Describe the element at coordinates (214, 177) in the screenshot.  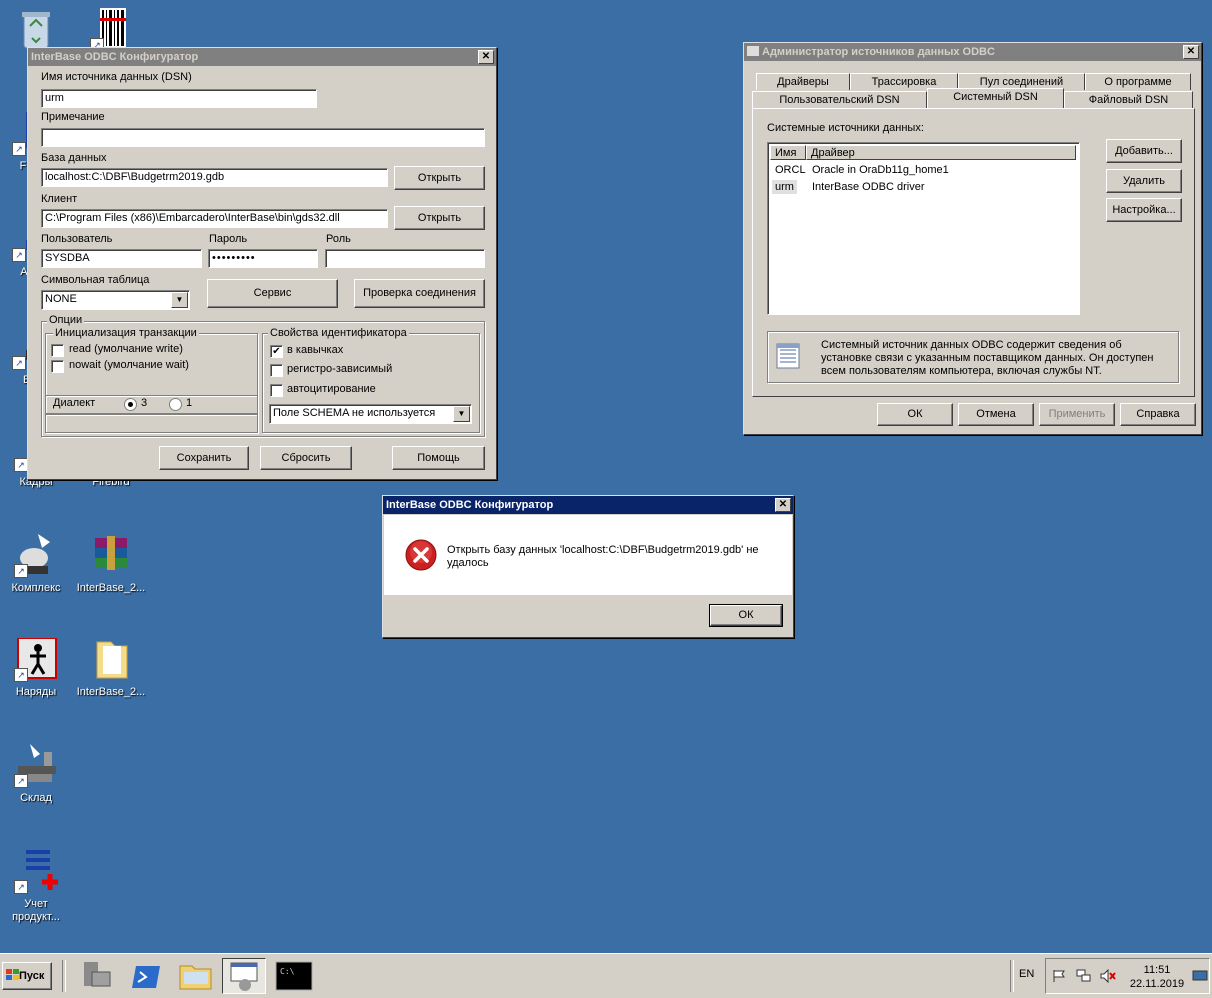
I see `database-input: localhost:C:\DBF\Budgetrm2019.gdb` at that location.